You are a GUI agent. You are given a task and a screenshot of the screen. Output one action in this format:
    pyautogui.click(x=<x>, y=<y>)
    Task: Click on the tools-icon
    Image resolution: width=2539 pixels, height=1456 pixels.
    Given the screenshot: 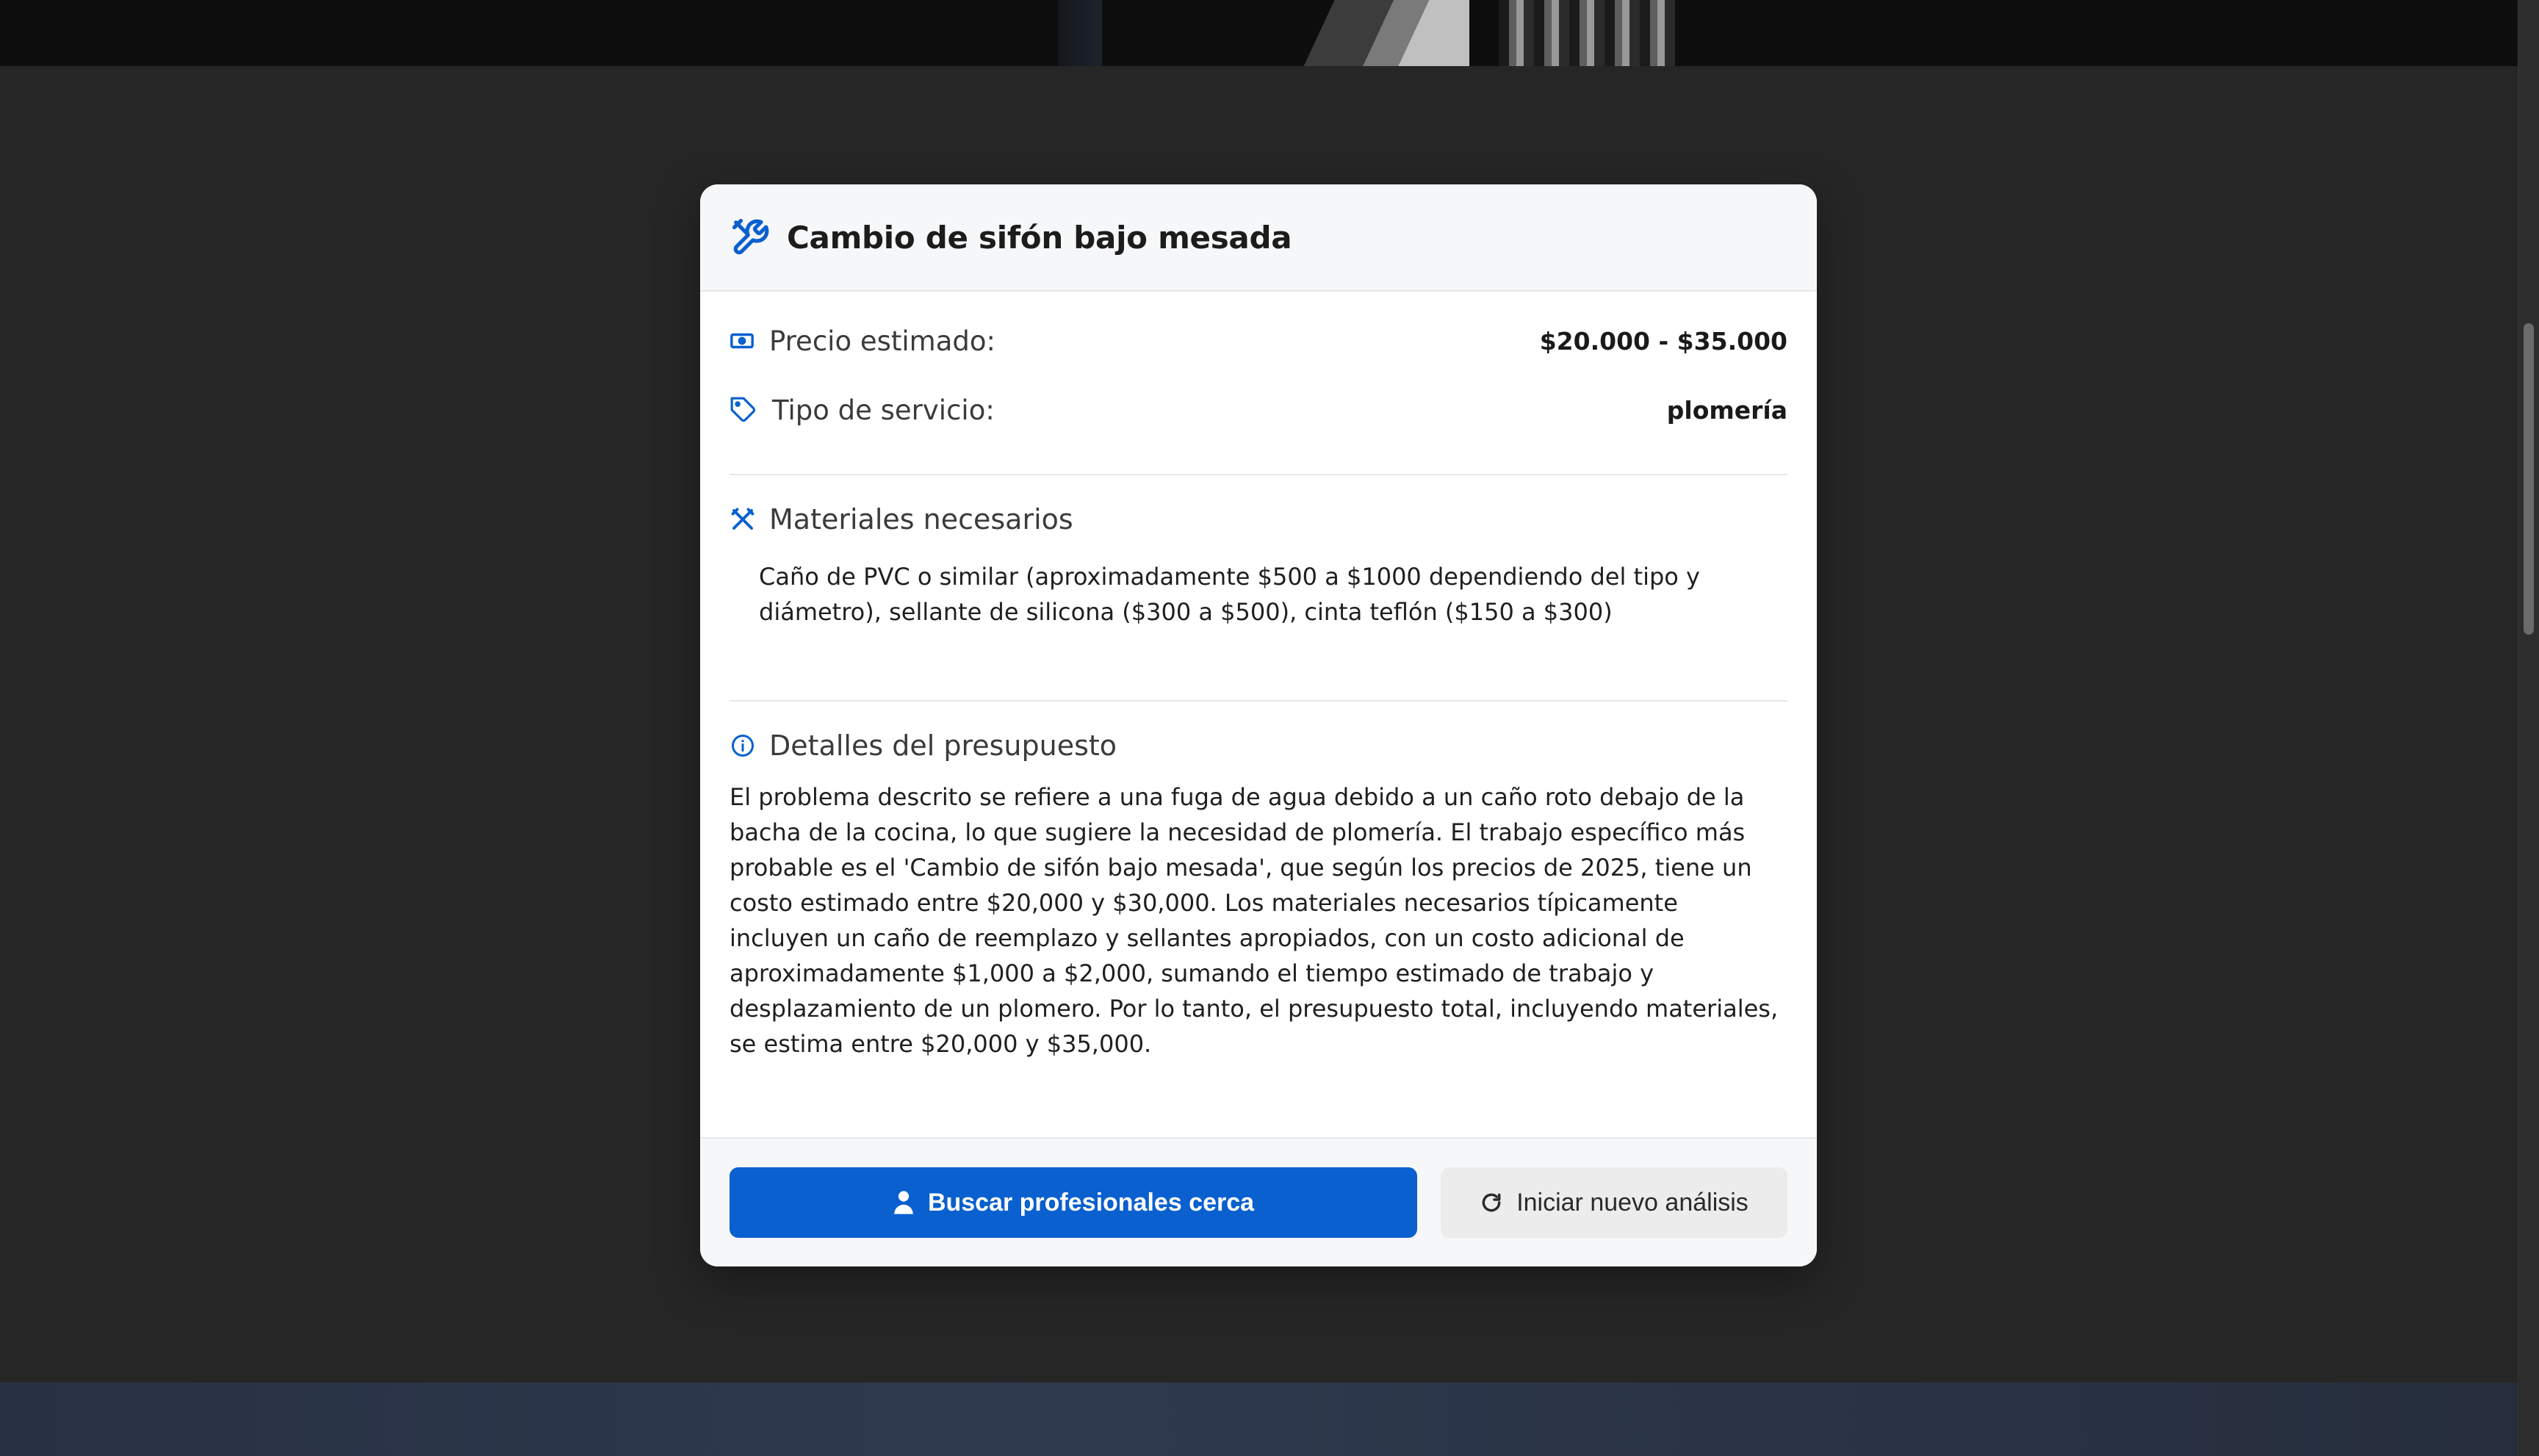 What is the action you would take?
    pyautogui.click(x=751, y=237)
    